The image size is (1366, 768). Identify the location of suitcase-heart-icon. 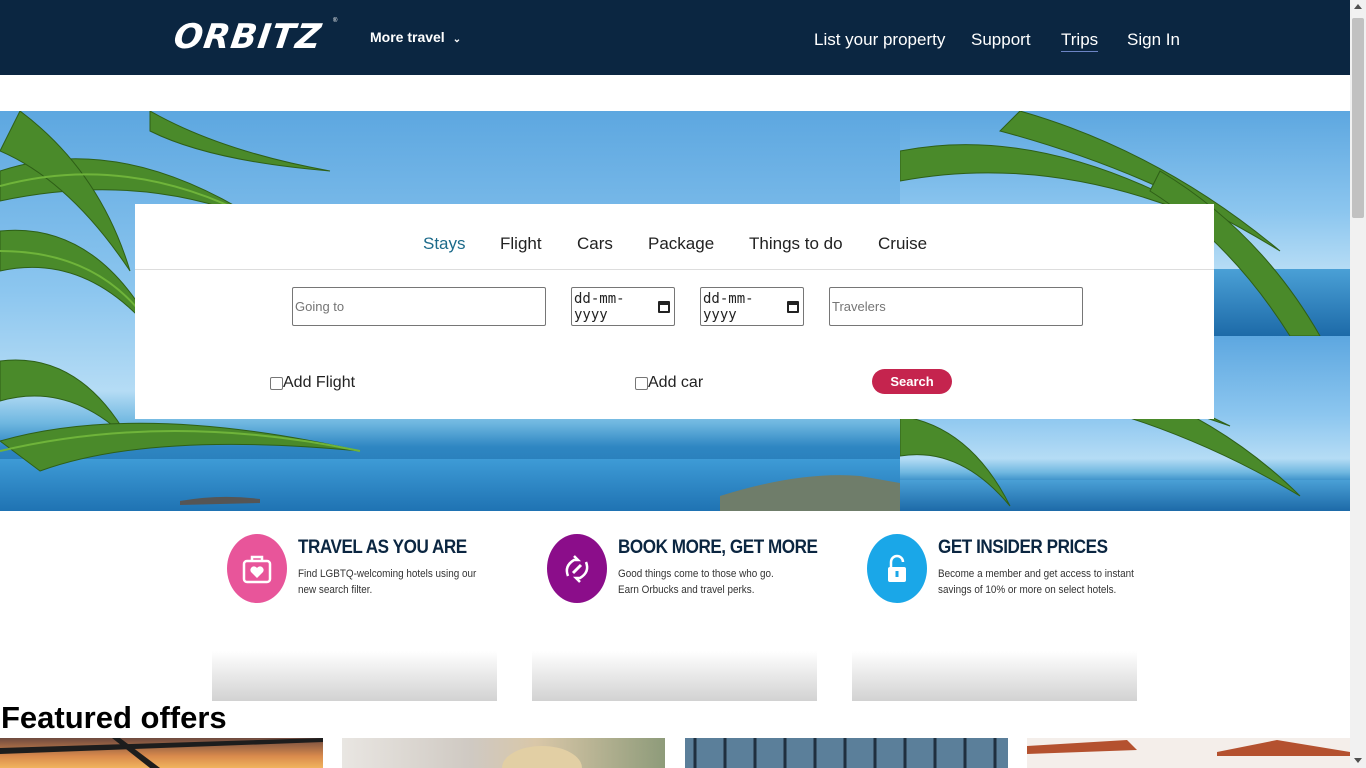
(257, 568).